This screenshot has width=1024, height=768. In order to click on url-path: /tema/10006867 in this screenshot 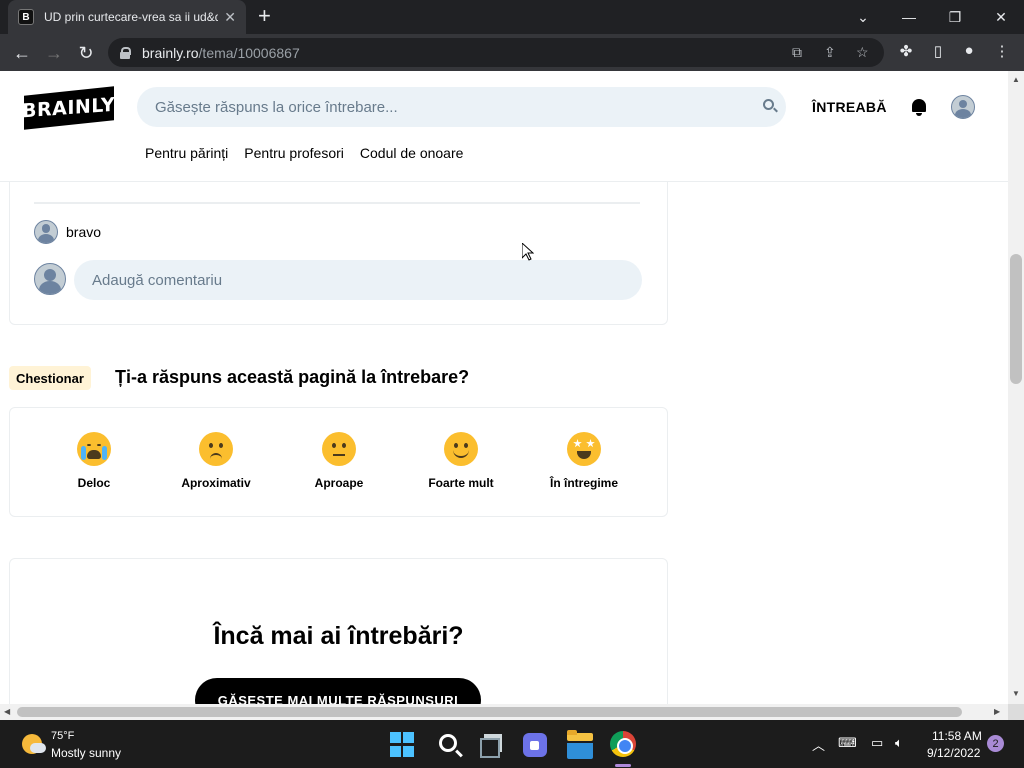, I will do `click(249, 52)`.